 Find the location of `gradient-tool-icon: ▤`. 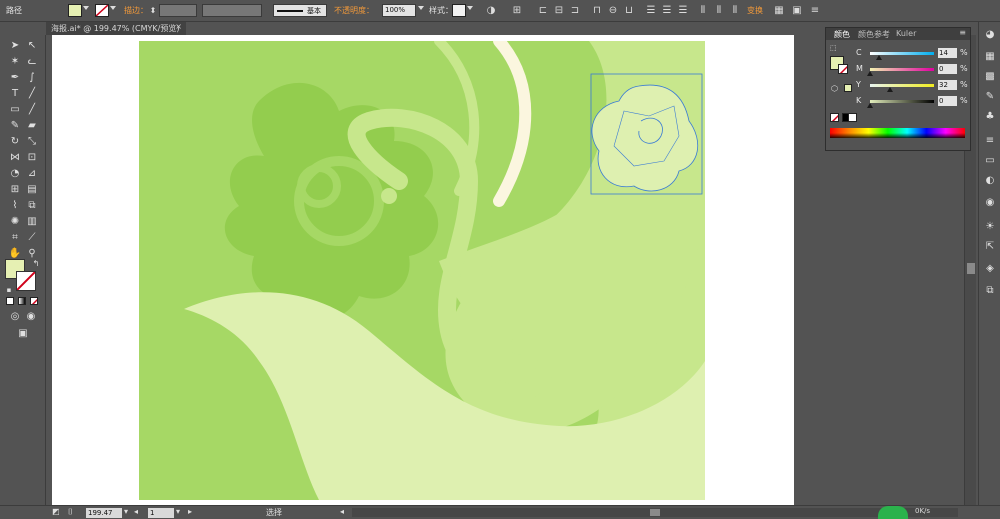

gradient-tool-icon: ▤ is located at coordinates (32, 190).